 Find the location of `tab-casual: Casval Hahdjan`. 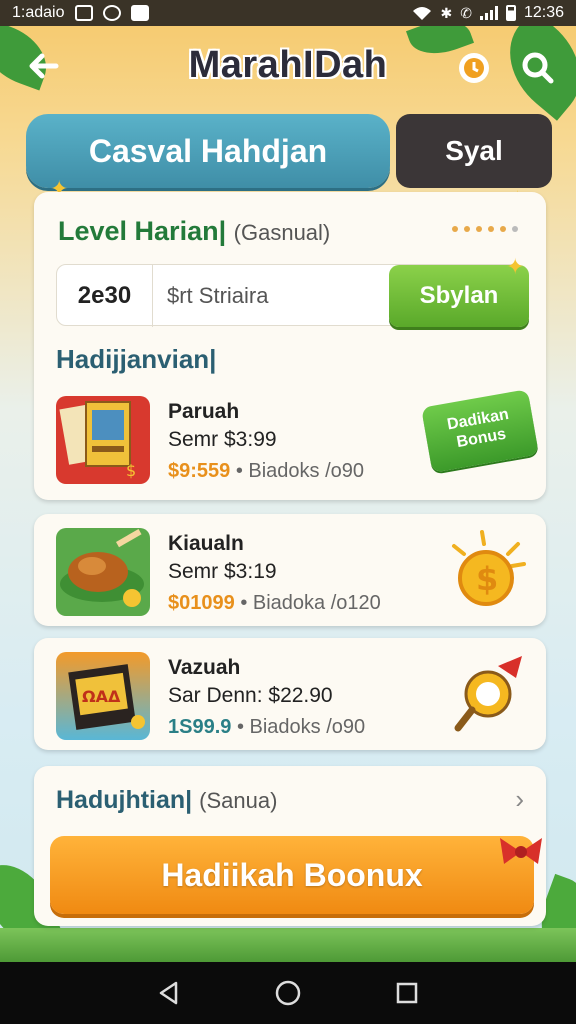

tab-casual: Casval Hahdjan is located at coordinates (208, 151).